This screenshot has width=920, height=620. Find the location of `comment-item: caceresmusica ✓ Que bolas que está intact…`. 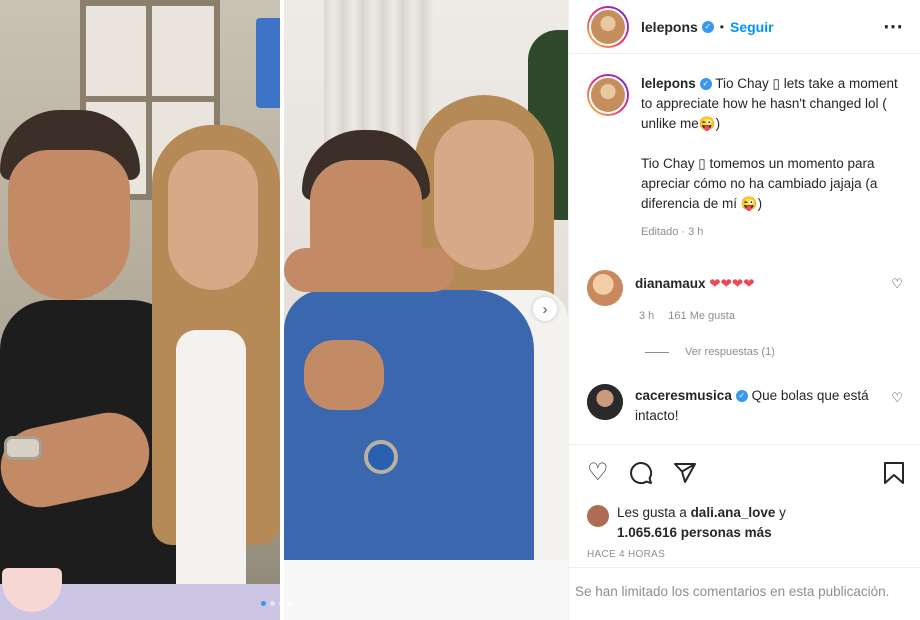

comment-item: caceresmusica ✓ Que bolas que está intact… is located at coordinates (745, 405).